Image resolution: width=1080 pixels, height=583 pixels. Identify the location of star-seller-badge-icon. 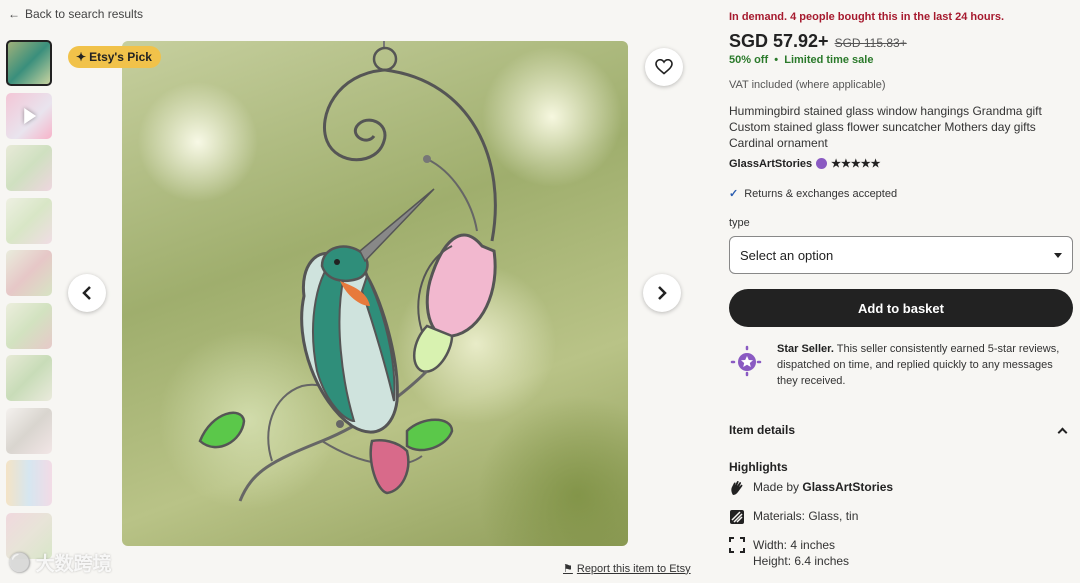
(747, 362).